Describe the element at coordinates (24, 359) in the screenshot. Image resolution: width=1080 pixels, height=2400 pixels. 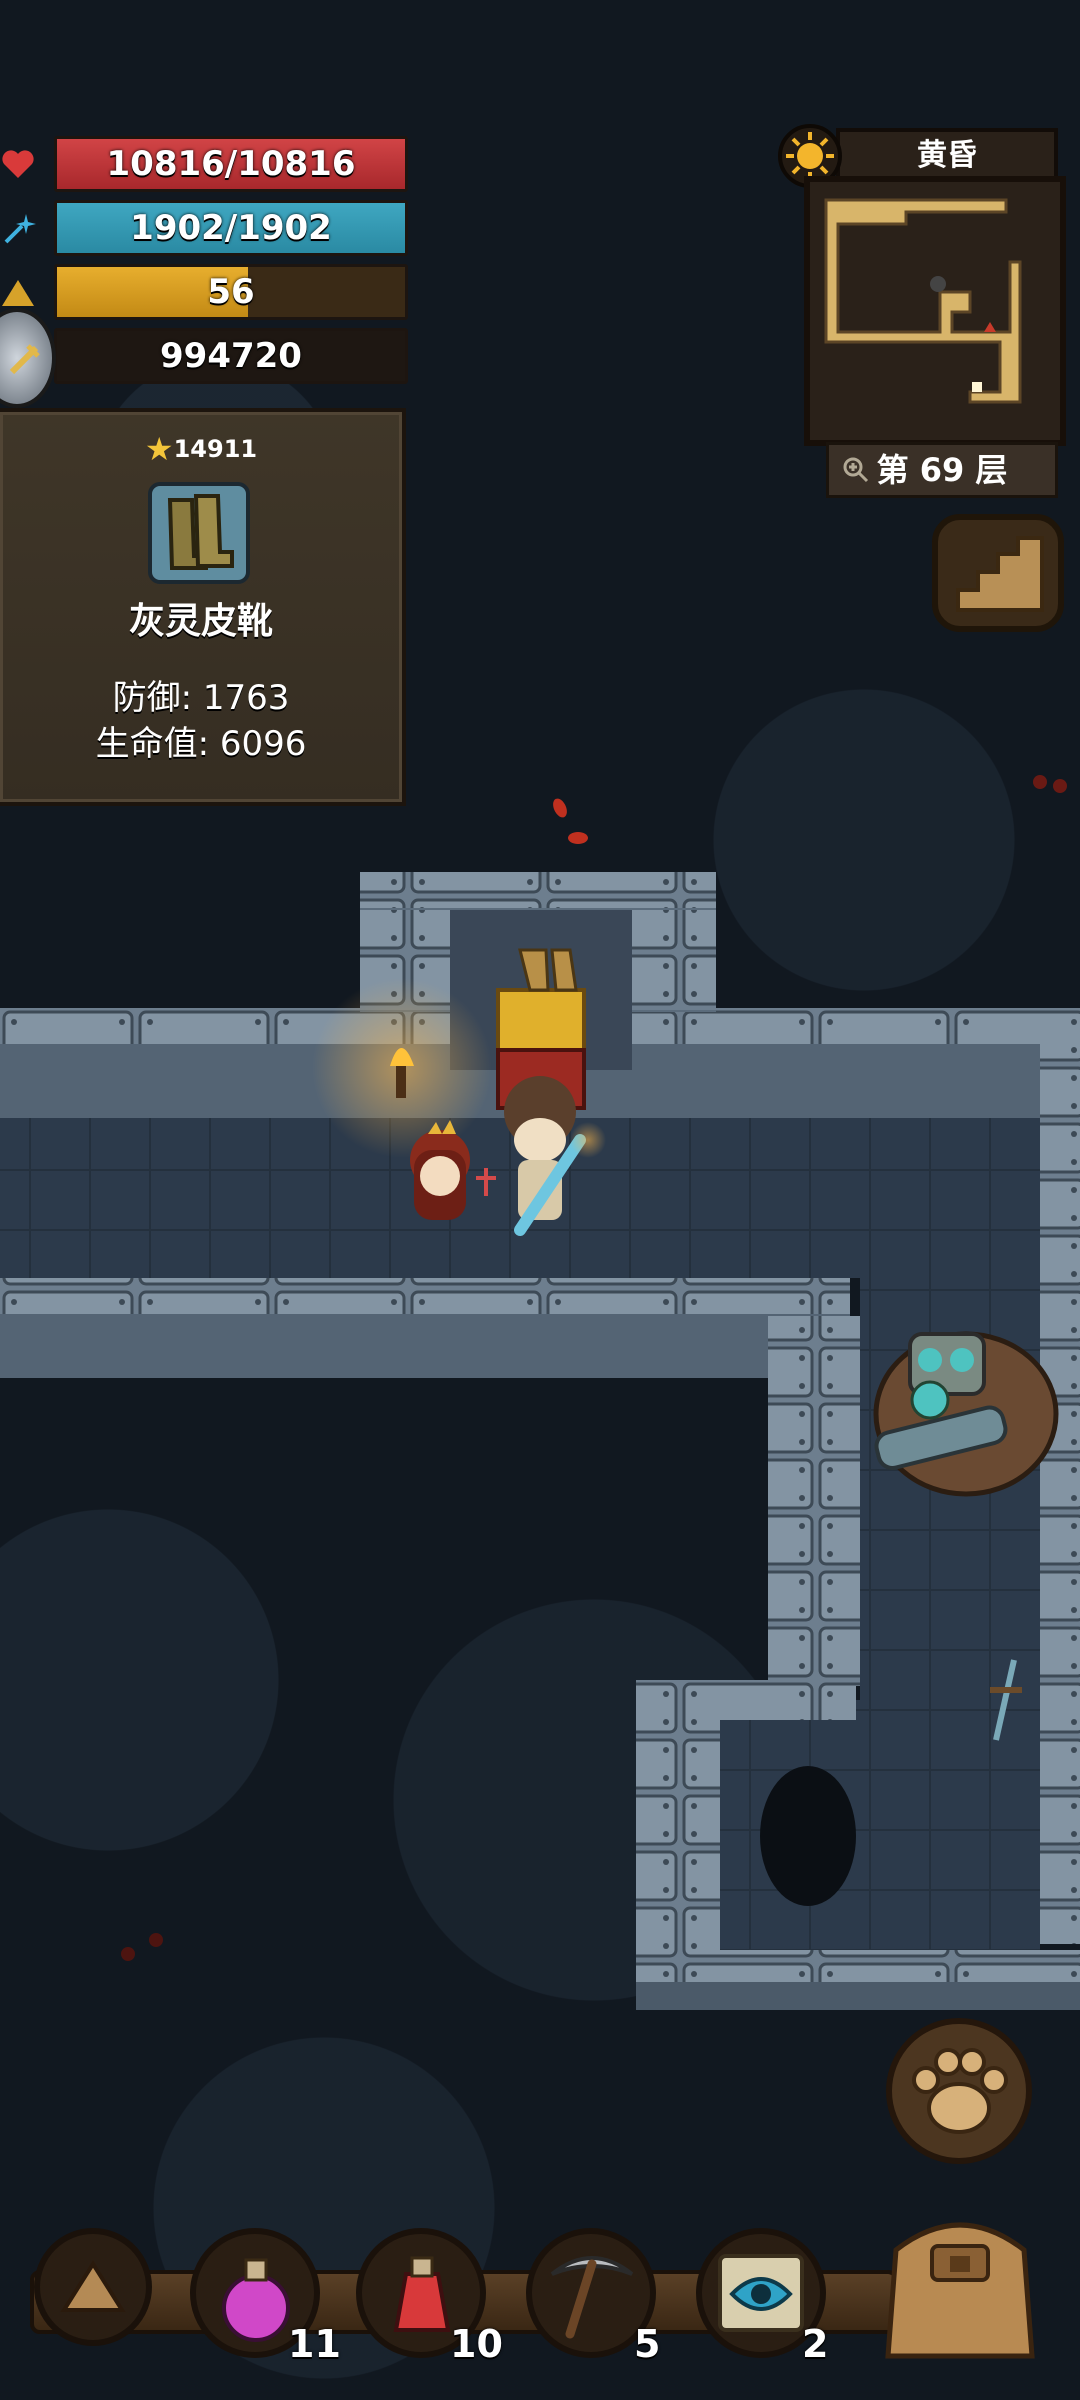
I see `sword-icon` at that location.